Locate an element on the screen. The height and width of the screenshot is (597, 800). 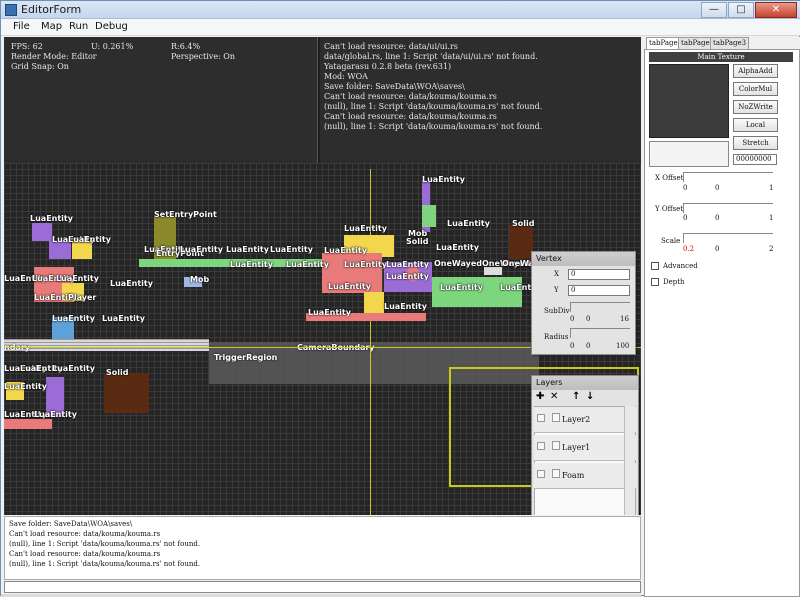
menu-debug: Debug is located at coordinates (111, 26).